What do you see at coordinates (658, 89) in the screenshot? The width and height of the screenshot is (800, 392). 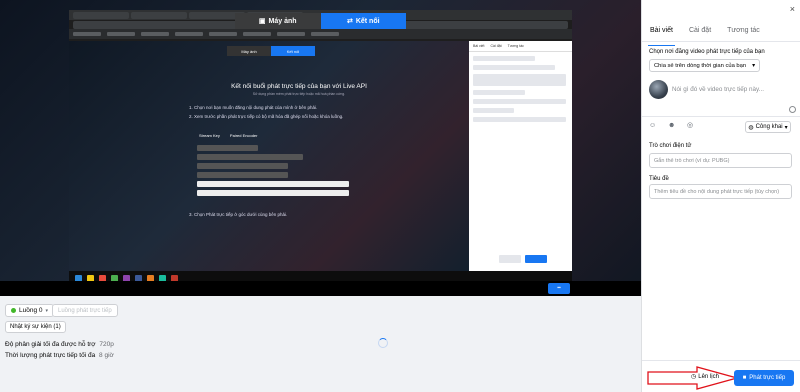 I see `avatar` at bounding box center [658, 89].